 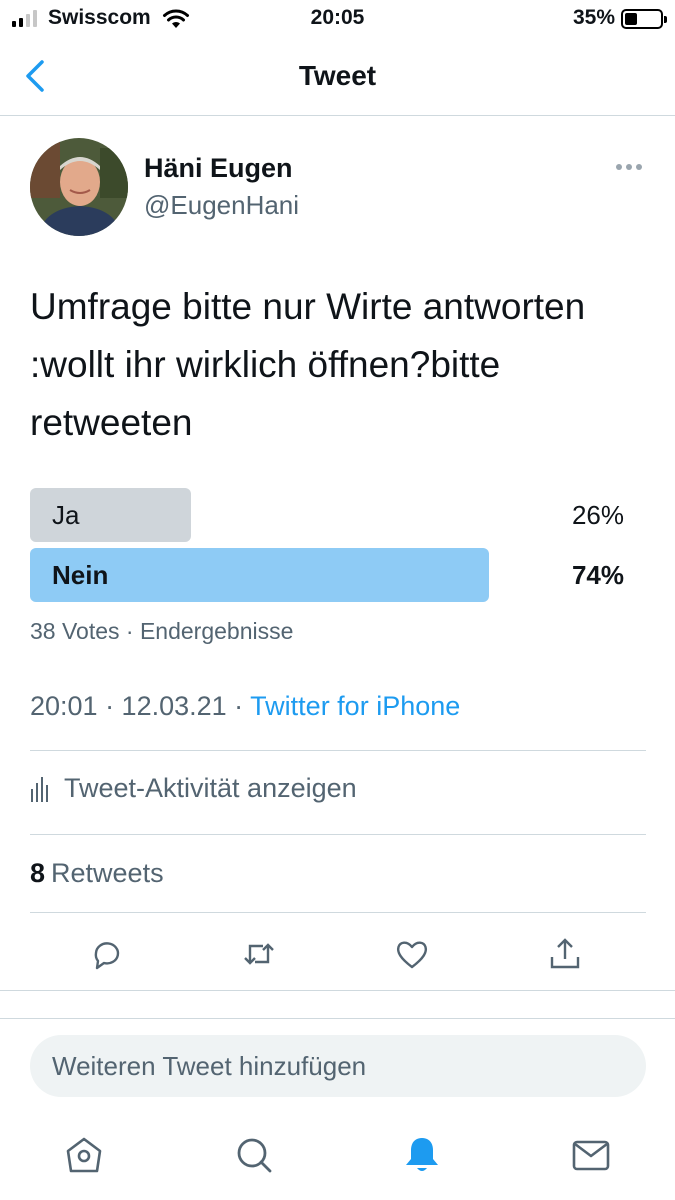 What do you see at coordinates (106, 954) in the screenshot?
I see `reply-icon` at bounding box center [106, 954].